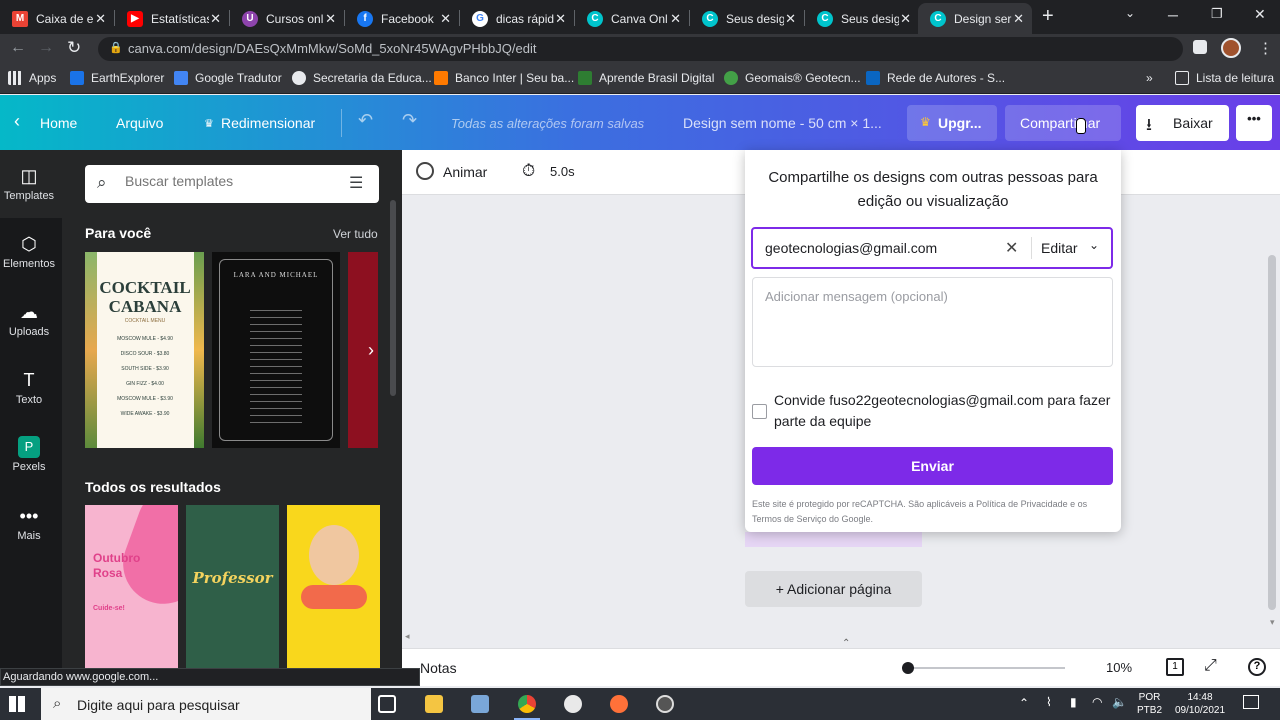  I want to click on file-explorer-icon, so click(434, 704).